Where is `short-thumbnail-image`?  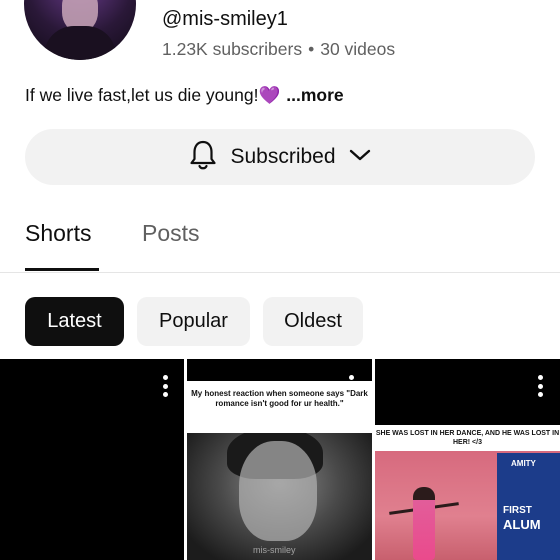
short-thumbnail-image is located at coordinates (279, 490).